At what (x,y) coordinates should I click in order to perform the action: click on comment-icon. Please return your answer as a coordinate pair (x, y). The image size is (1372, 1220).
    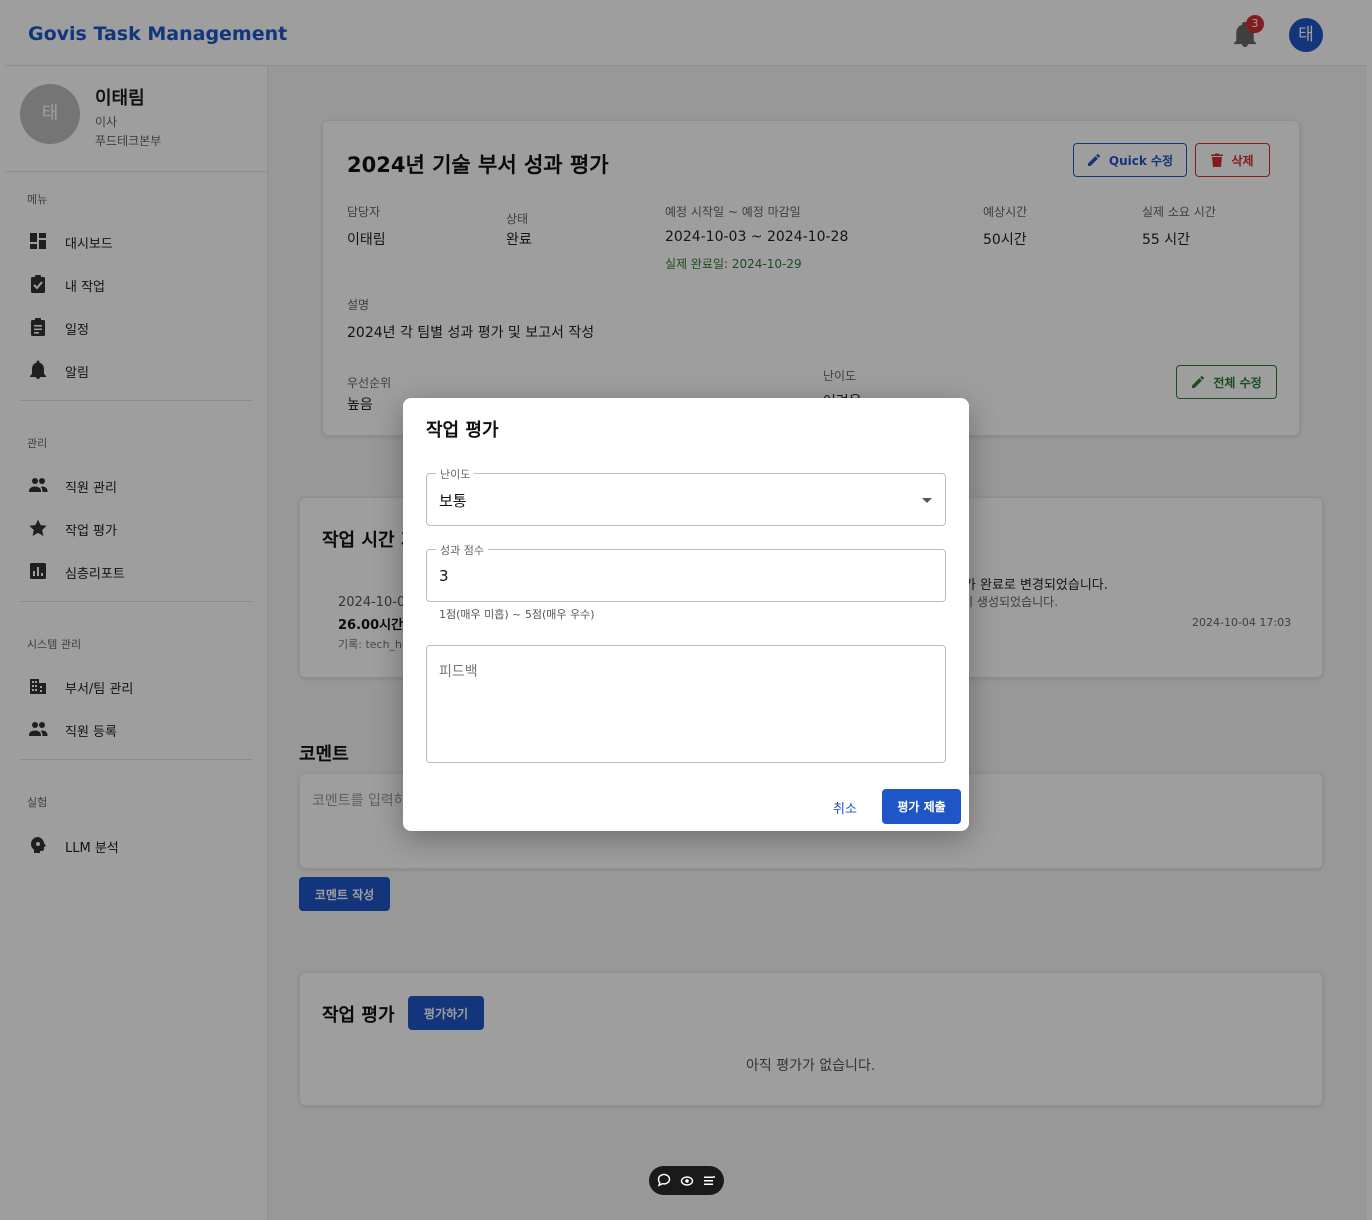
    Looking at the image, I should click on (664, 1180).